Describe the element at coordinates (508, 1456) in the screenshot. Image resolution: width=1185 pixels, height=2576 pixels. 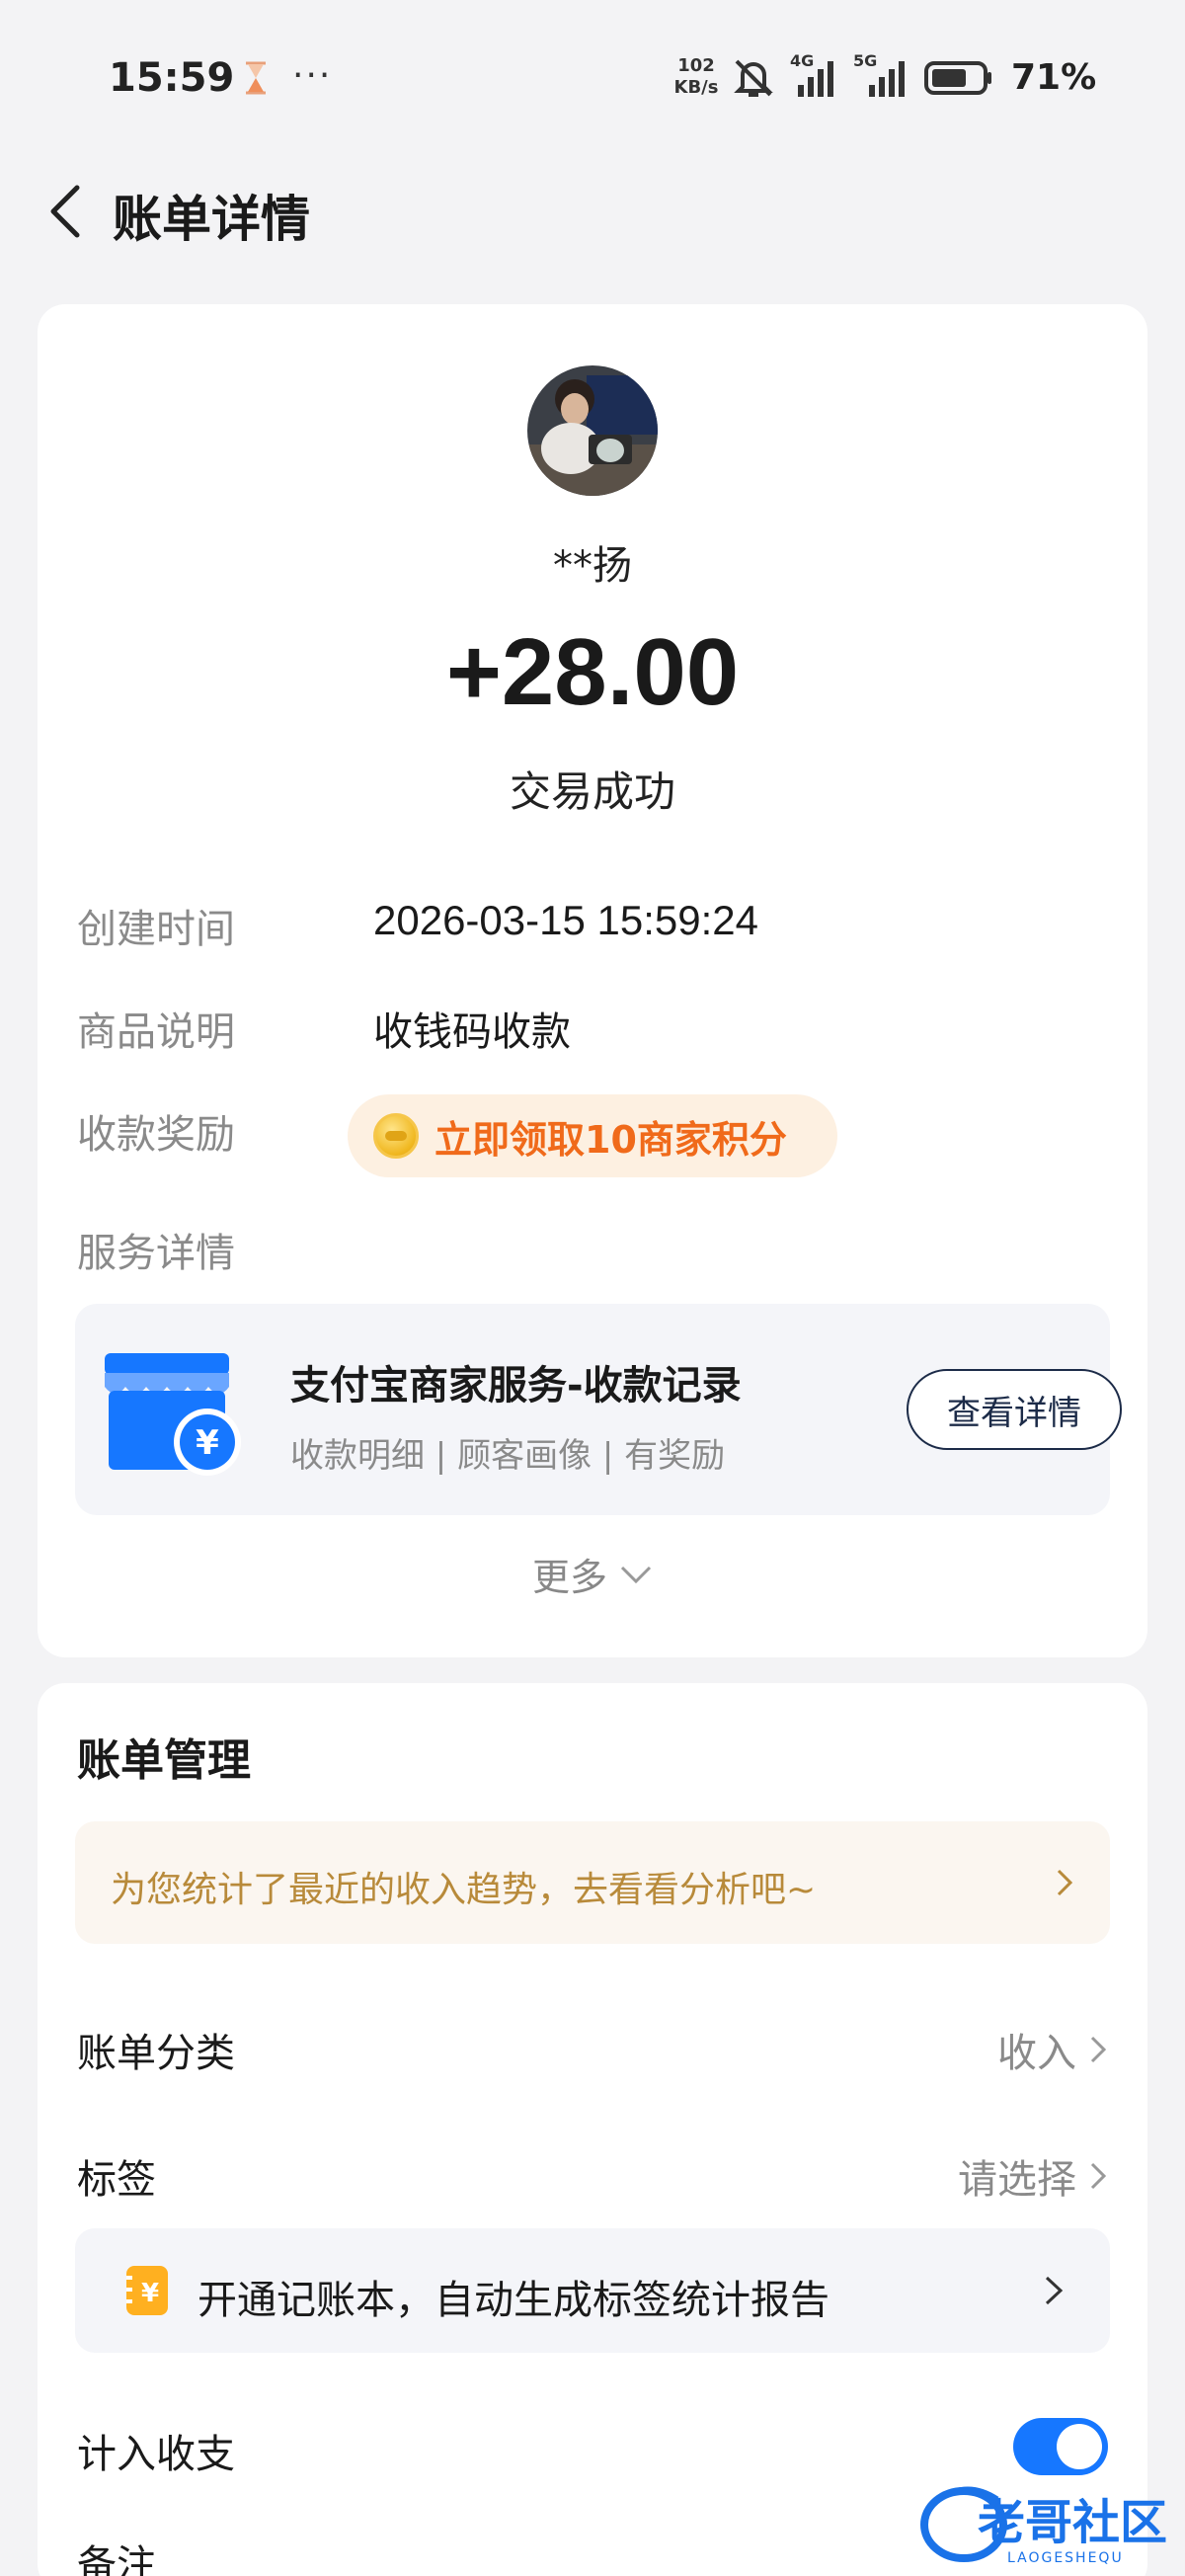
I see `merchant-service-subtitle: 收款明细 | 顾客画像 | 有奖励` at that location.